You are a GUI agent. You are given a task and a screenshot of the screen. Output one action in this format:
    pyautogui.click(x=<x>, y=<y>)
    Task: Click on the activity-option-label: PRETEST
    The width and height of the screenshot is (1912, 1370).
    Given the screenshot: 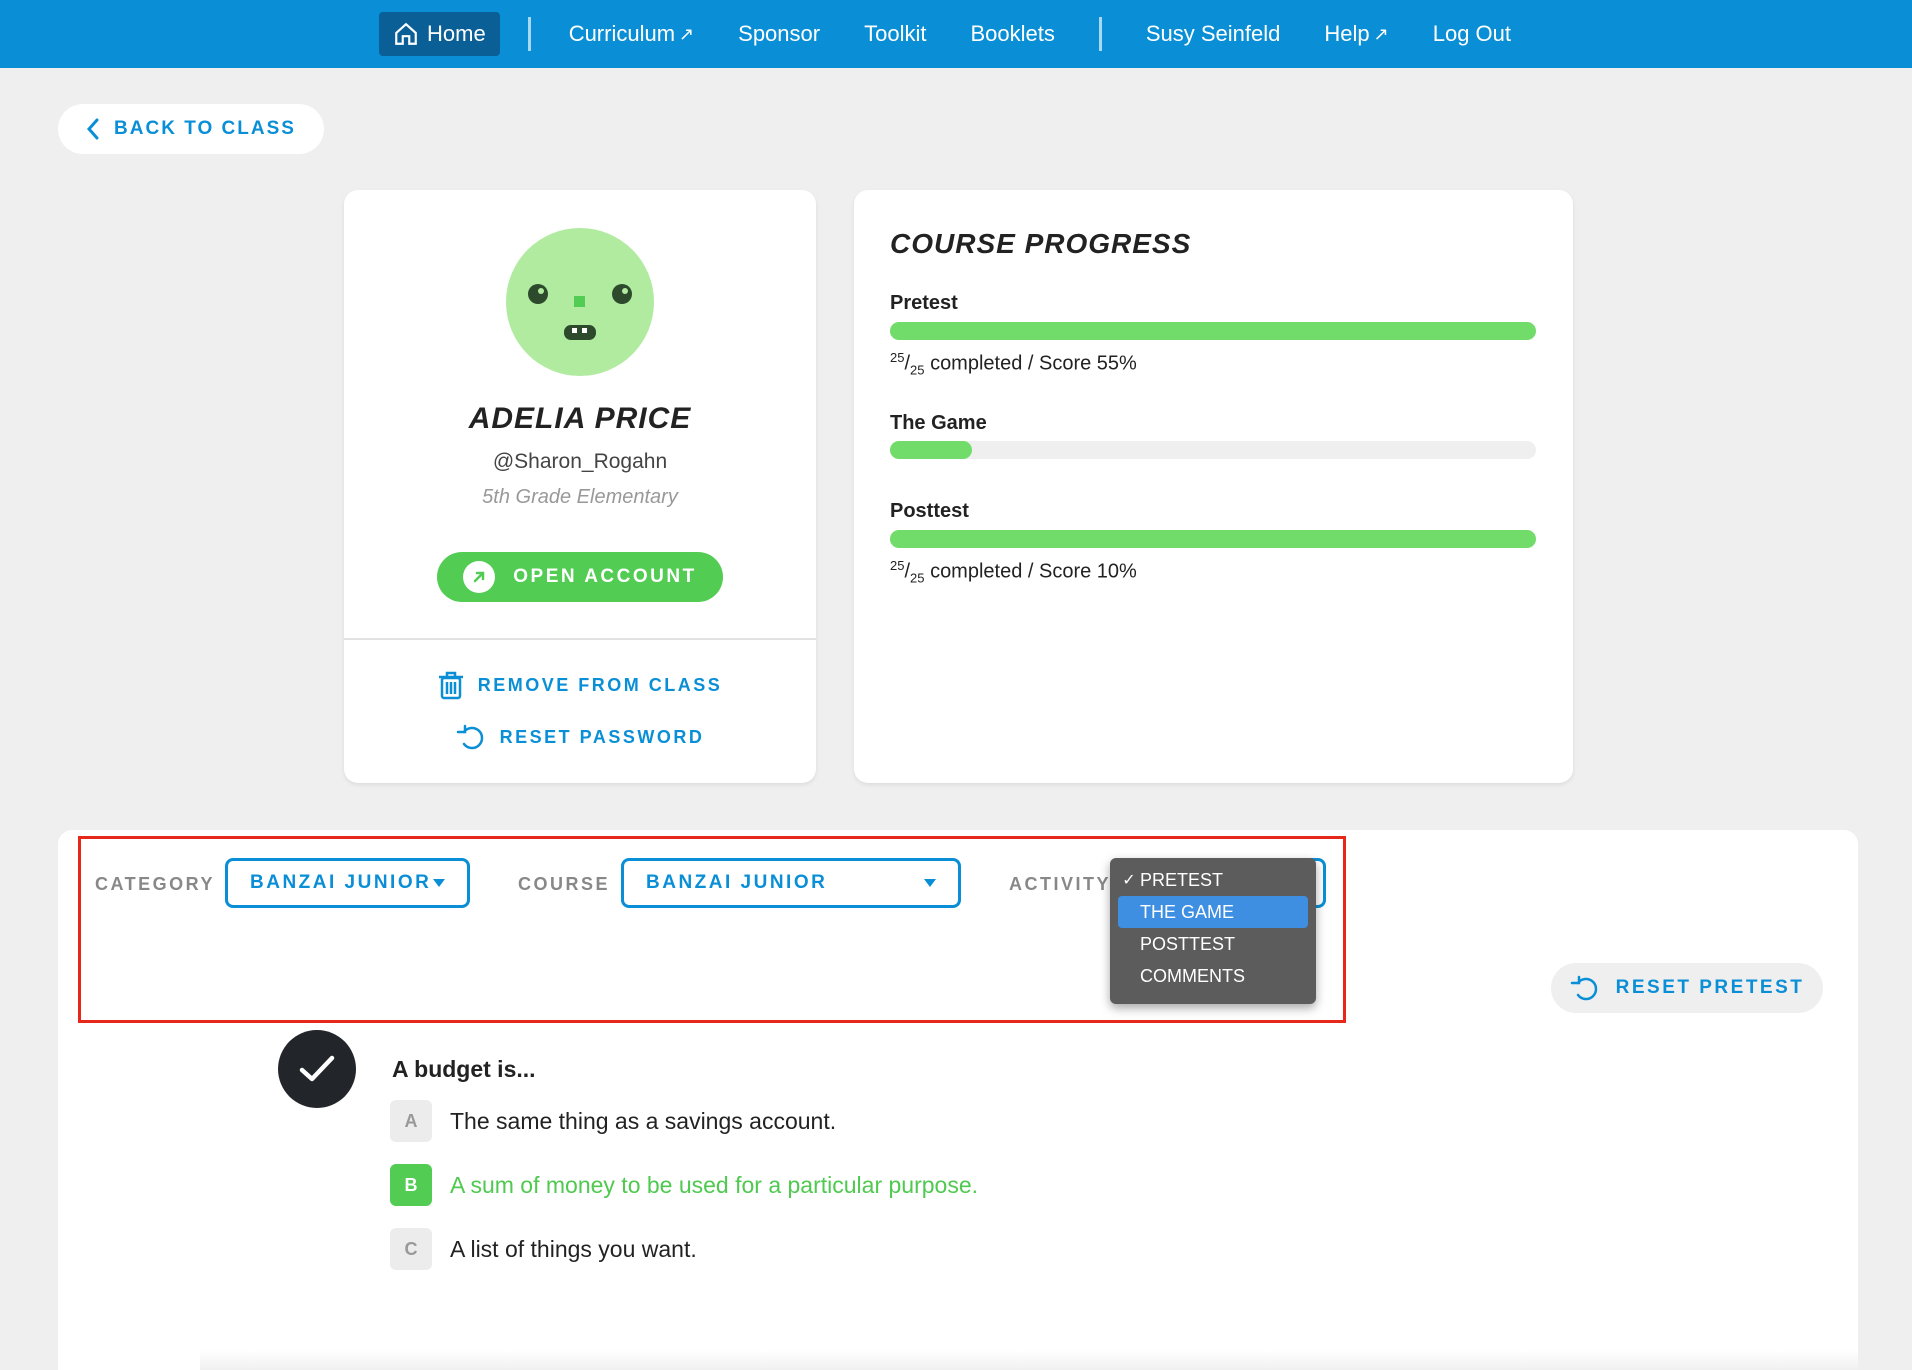 What is the action you would take?
    pyautogui.click(x=1182, y=879)
    